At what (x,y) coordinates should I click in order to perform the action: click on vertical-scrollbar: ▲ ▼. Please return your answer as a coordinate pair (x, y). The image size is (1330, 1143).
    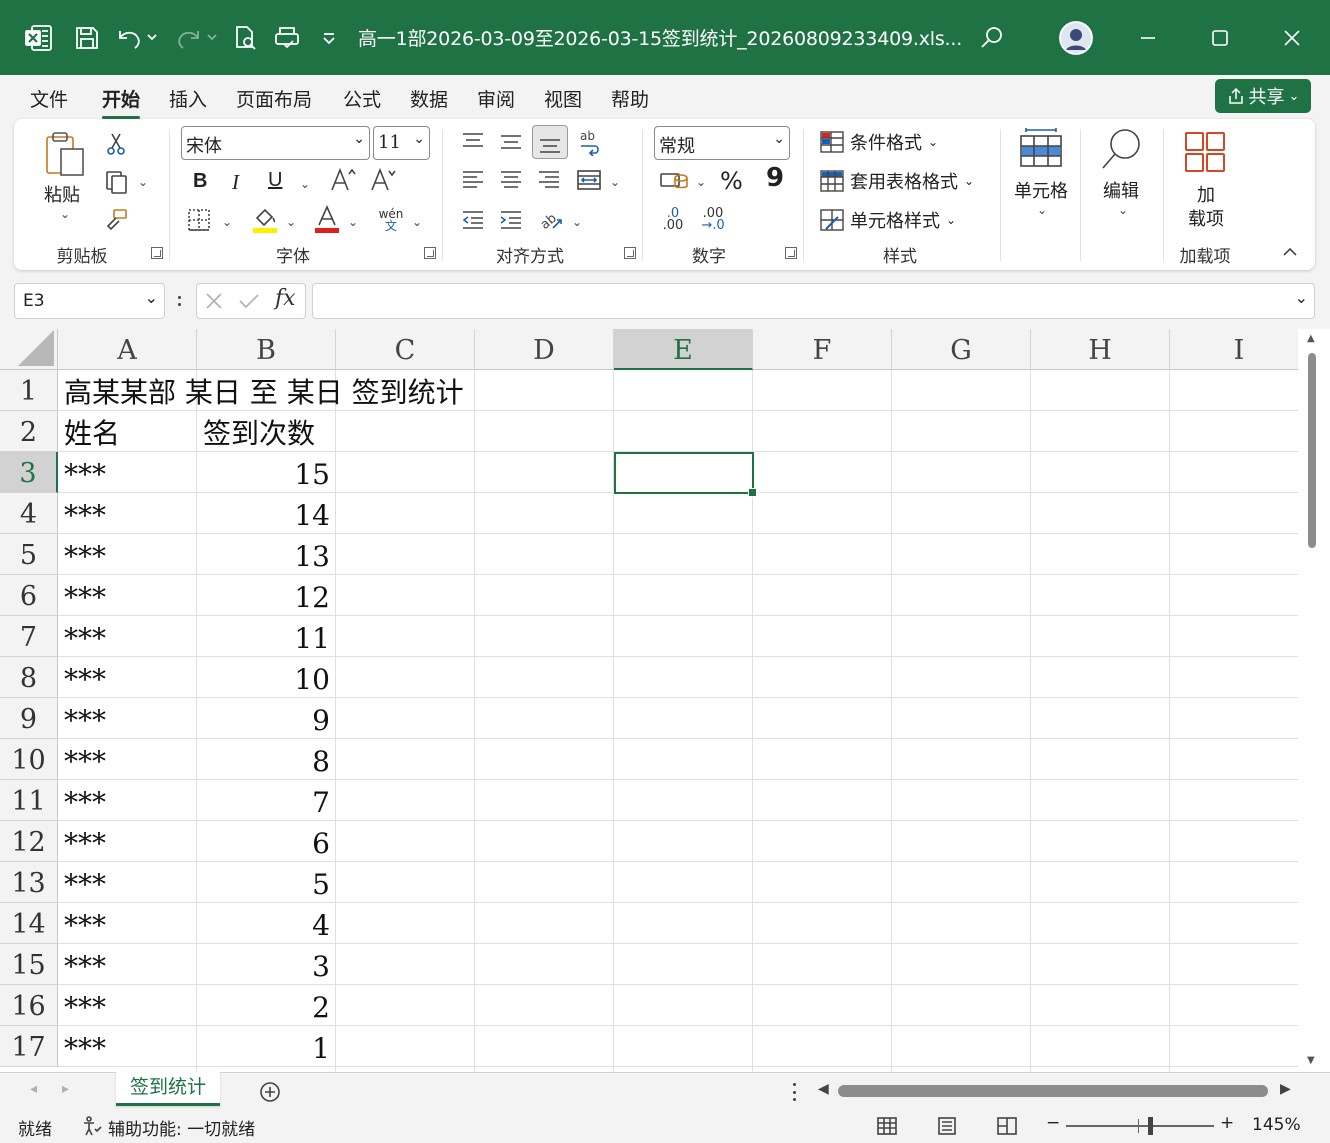
    Looking at the image, I should click on (1314, 700).